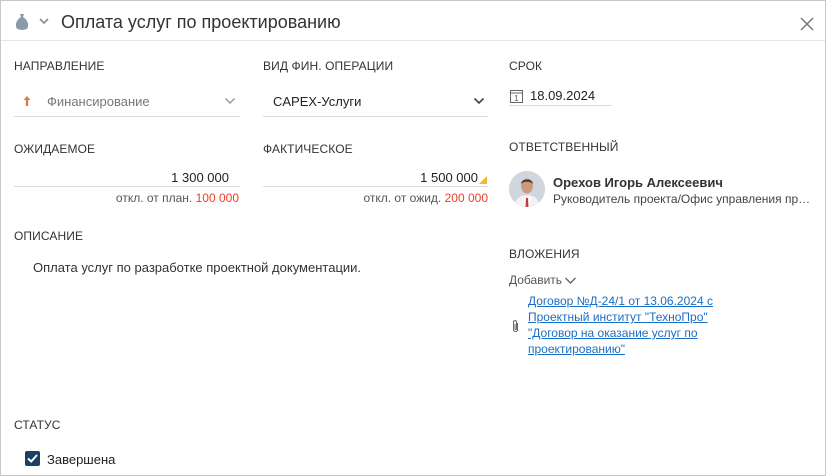 This screenshot has height=476, width=826. I want to click on deadline-label: СРОК, so click(526, 66).